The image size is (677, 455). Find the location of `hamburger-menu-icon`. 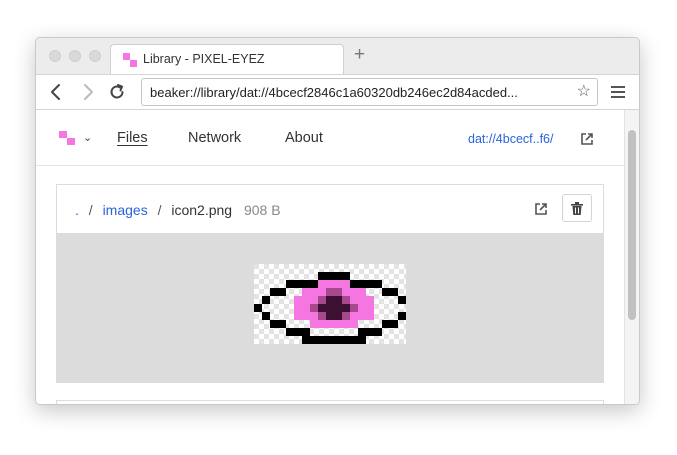

hamburger-menu-icon is located at coordinates (618, 92).